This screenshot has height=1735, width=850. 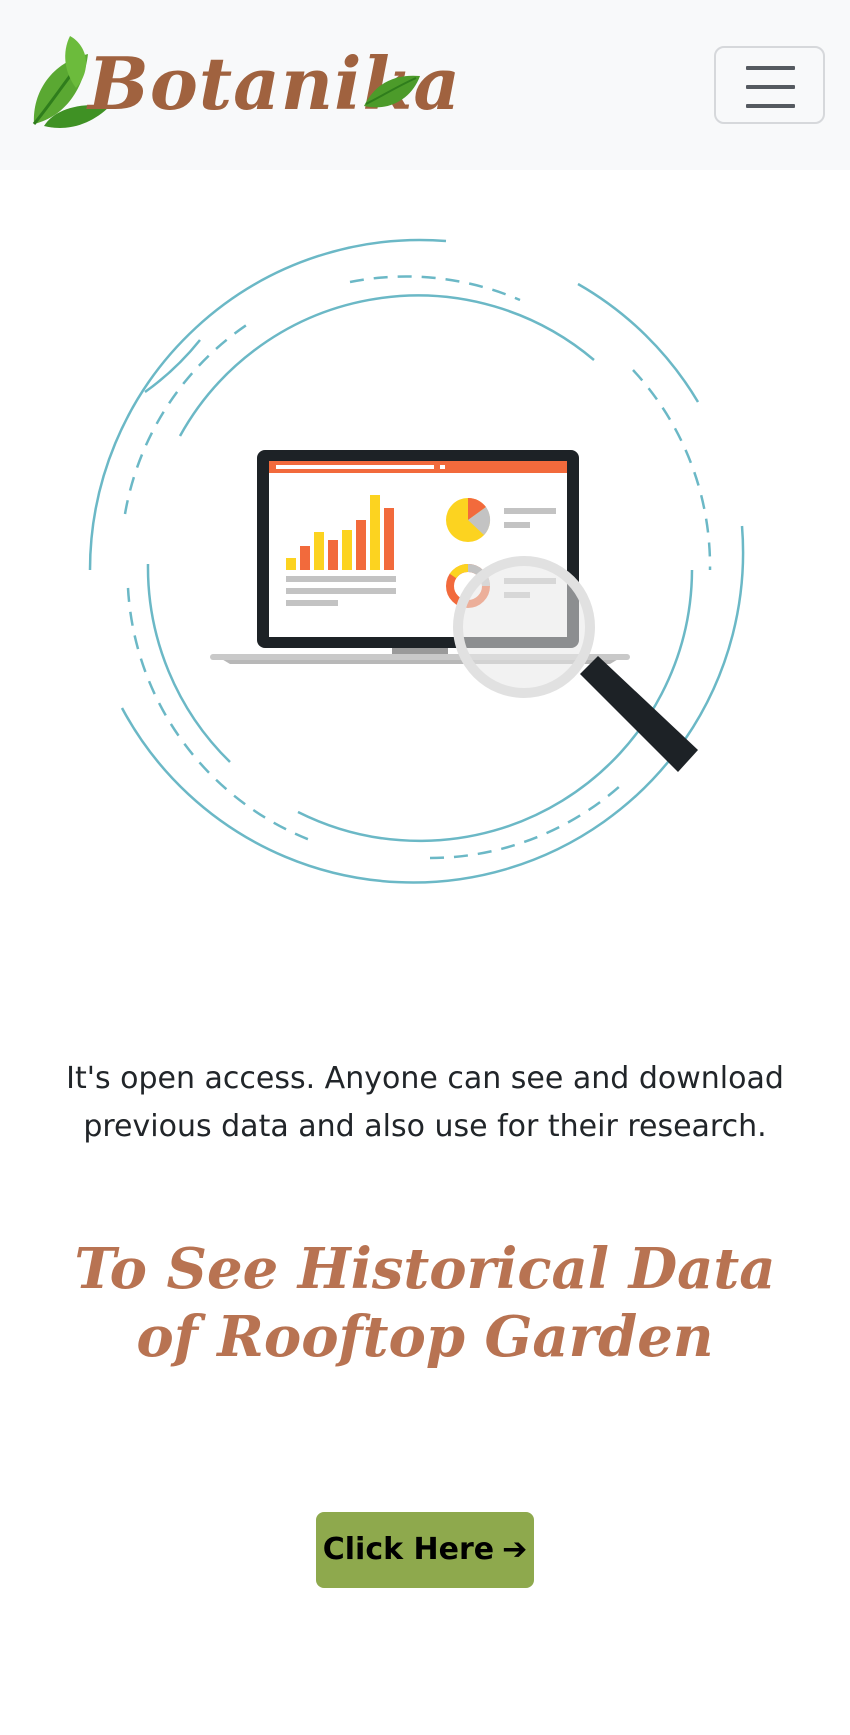 I want to click on click-here-button: Click Here ➔, so click(x=425, y=1550).